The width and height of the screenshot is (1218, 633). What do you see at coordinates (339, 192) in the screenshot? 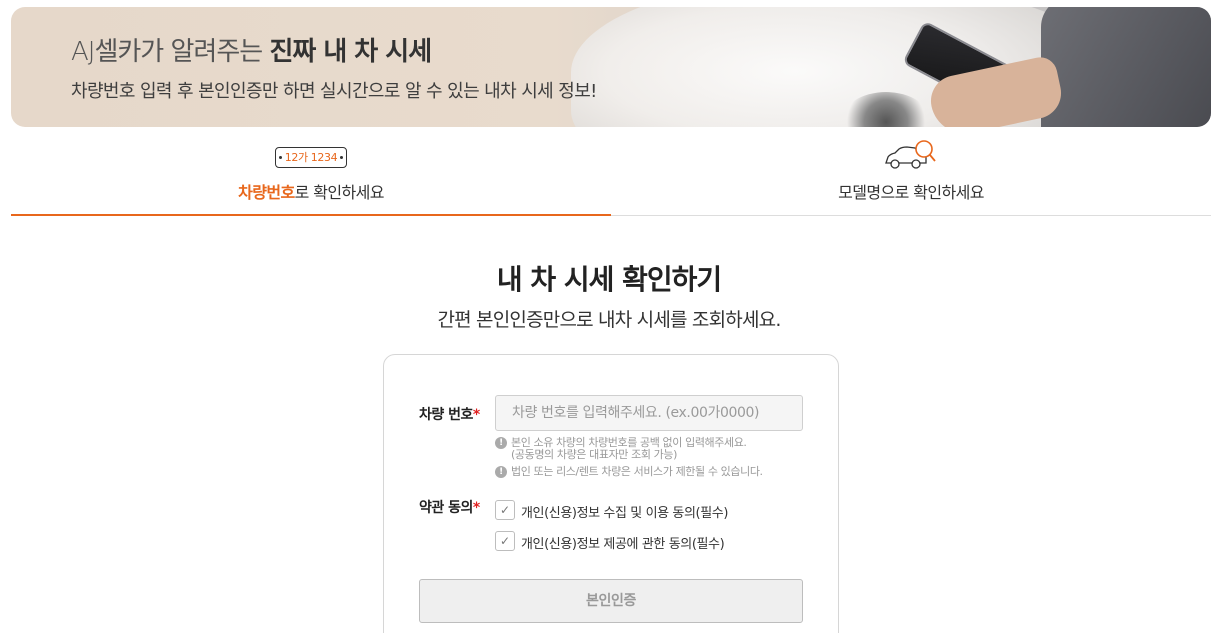
I see `tab-car-number-rest: 로 확인하세요` at bounding box center [339, 192].